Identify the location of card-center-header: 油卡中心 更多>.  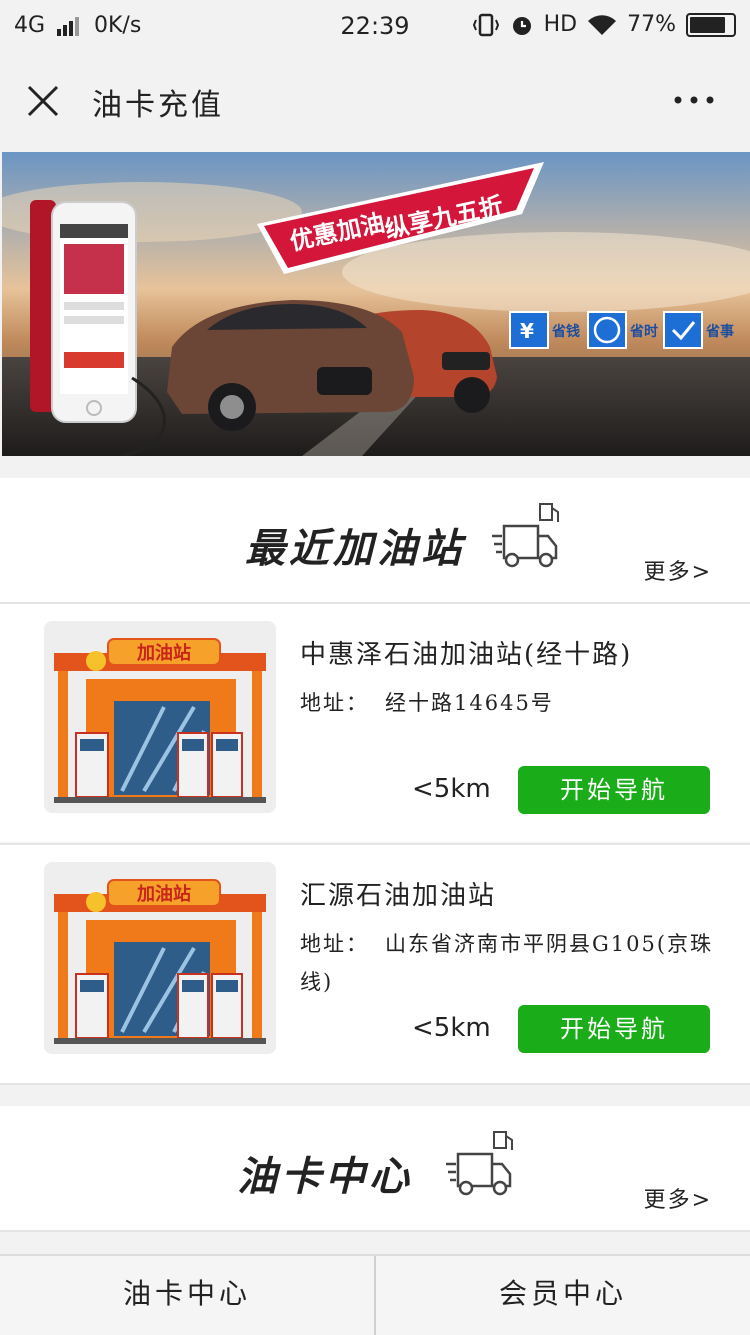
(375, 1168).